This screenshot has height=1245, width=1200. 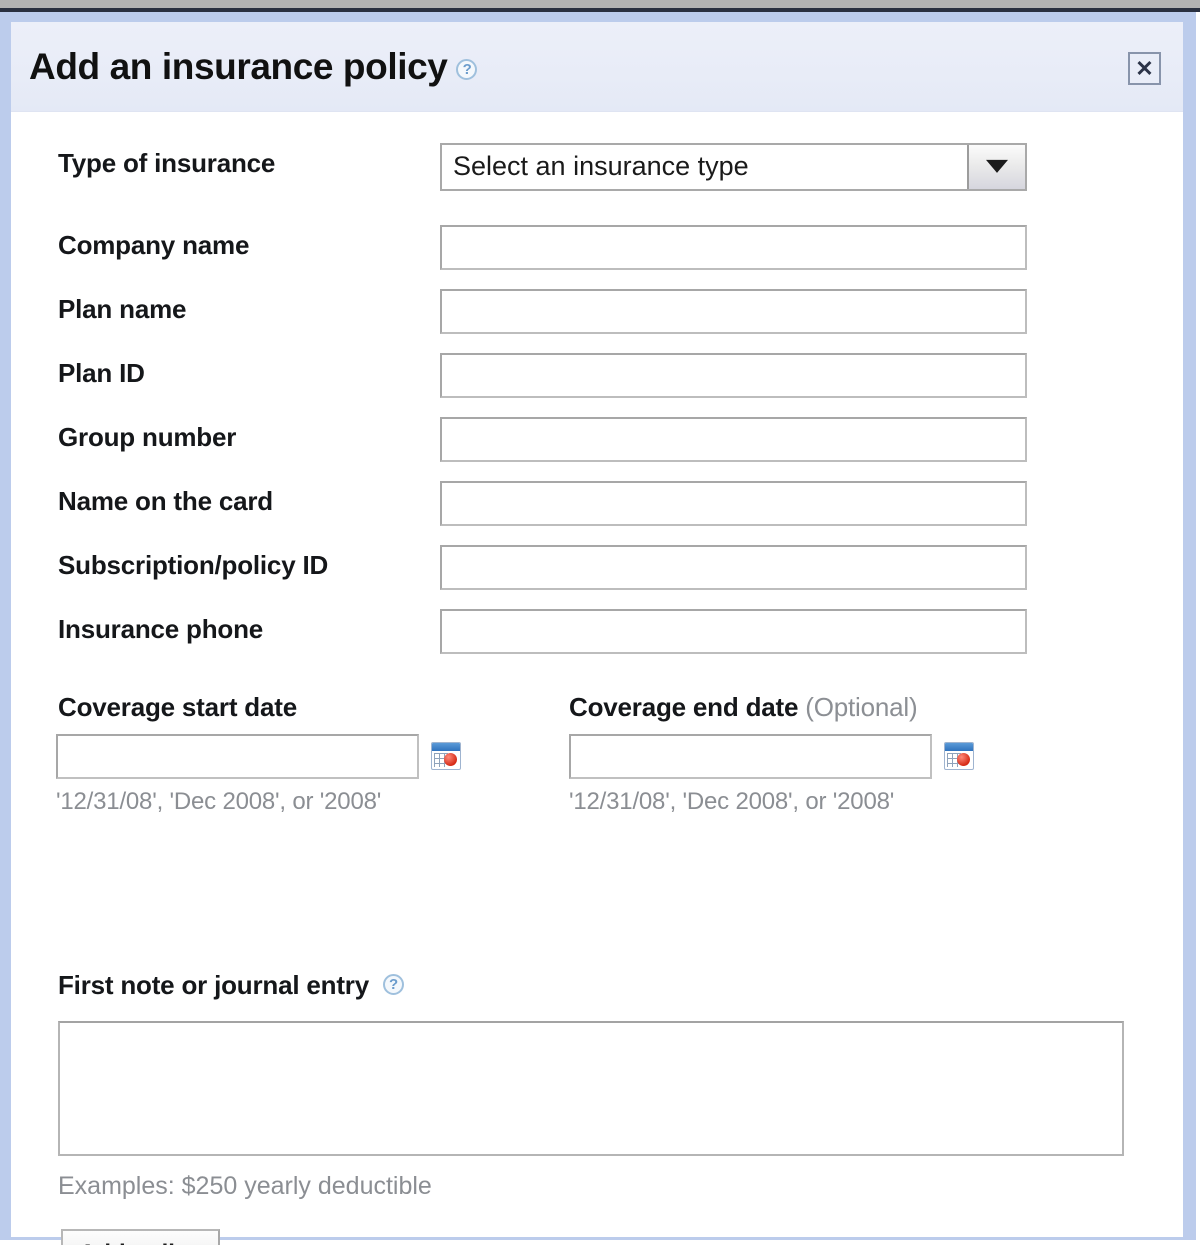 I want to click on label-plan-name: Plan name, so click(x=122, y=309).